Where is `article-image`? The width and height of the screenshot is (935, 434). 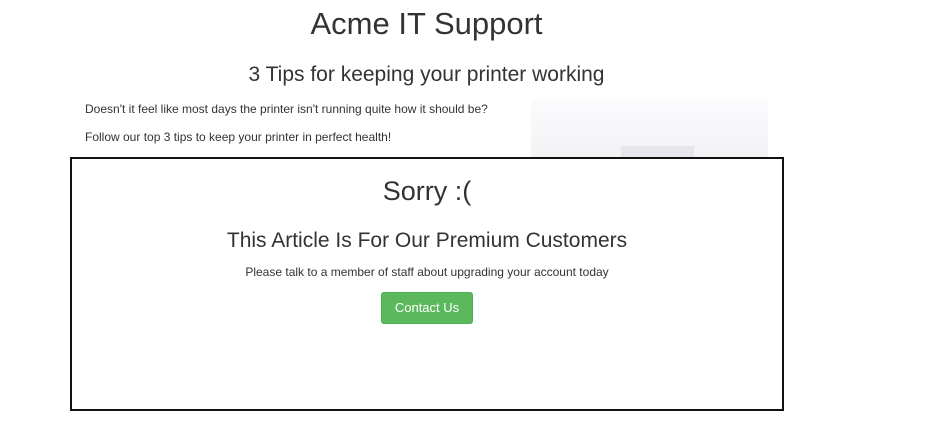 article-image is located at coordinates (649, 128).